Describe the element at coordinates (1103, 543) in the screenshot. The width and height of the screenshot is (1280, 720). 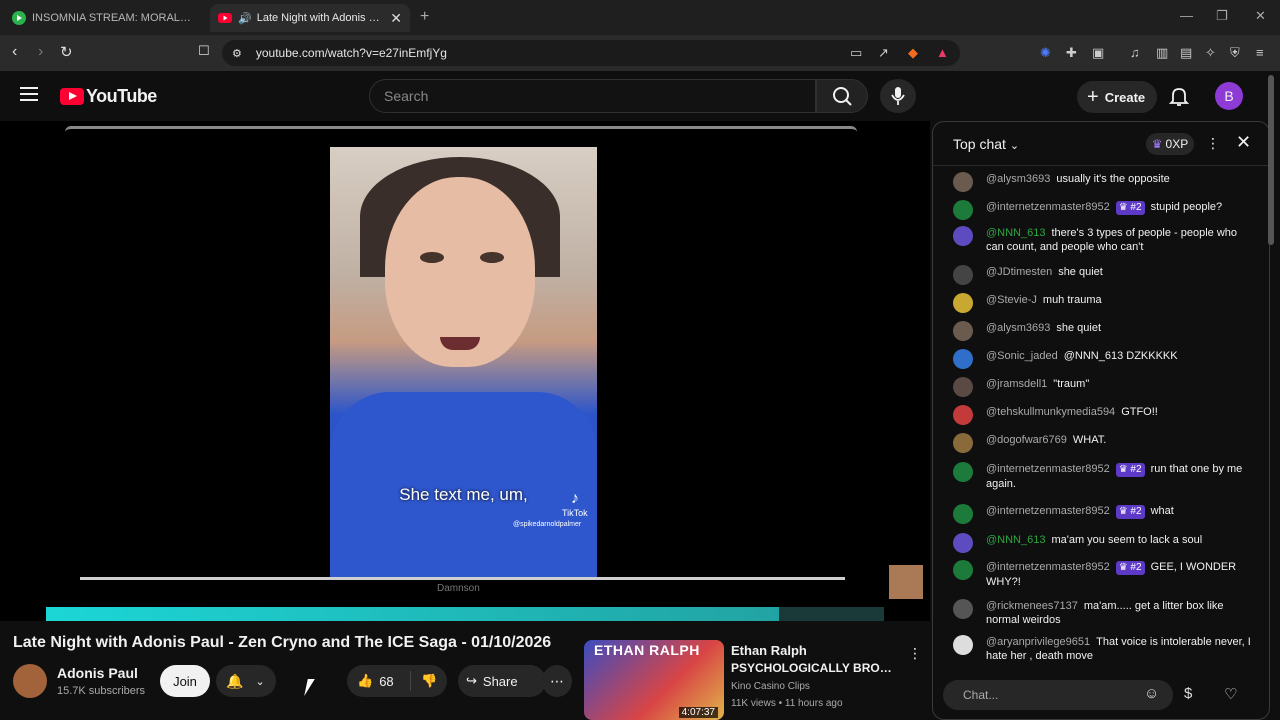
I see `chat-message: @NNN_613 ma'am you seem to lack a soul` at that location.